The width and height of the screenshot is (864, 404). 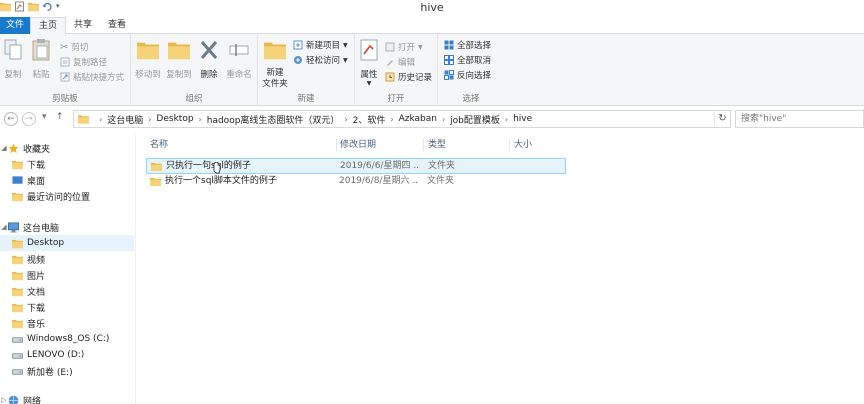 What do you see at coordinates (449, 60) in the screenshot?
I see `select-none-icon` at bounding box center [449, 60].